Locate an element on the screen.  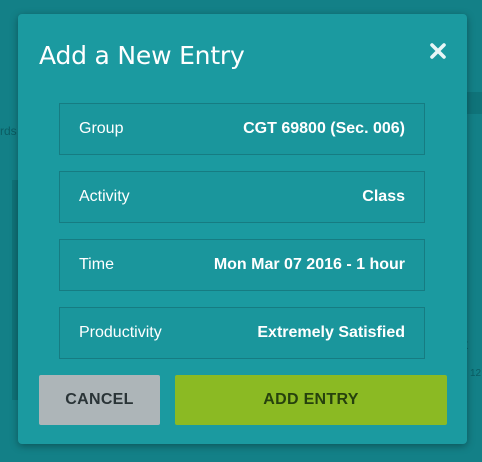
activity-field: Activity Class is located at coordinates (242, 197).